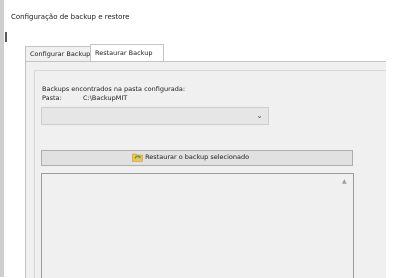 Image resolution: width=393 pixels, height=278 pixels. Describe the element at coordinates (58, 53) in the screenshot. I see `tab-configurar-backup: Configurar Backup` at that location.